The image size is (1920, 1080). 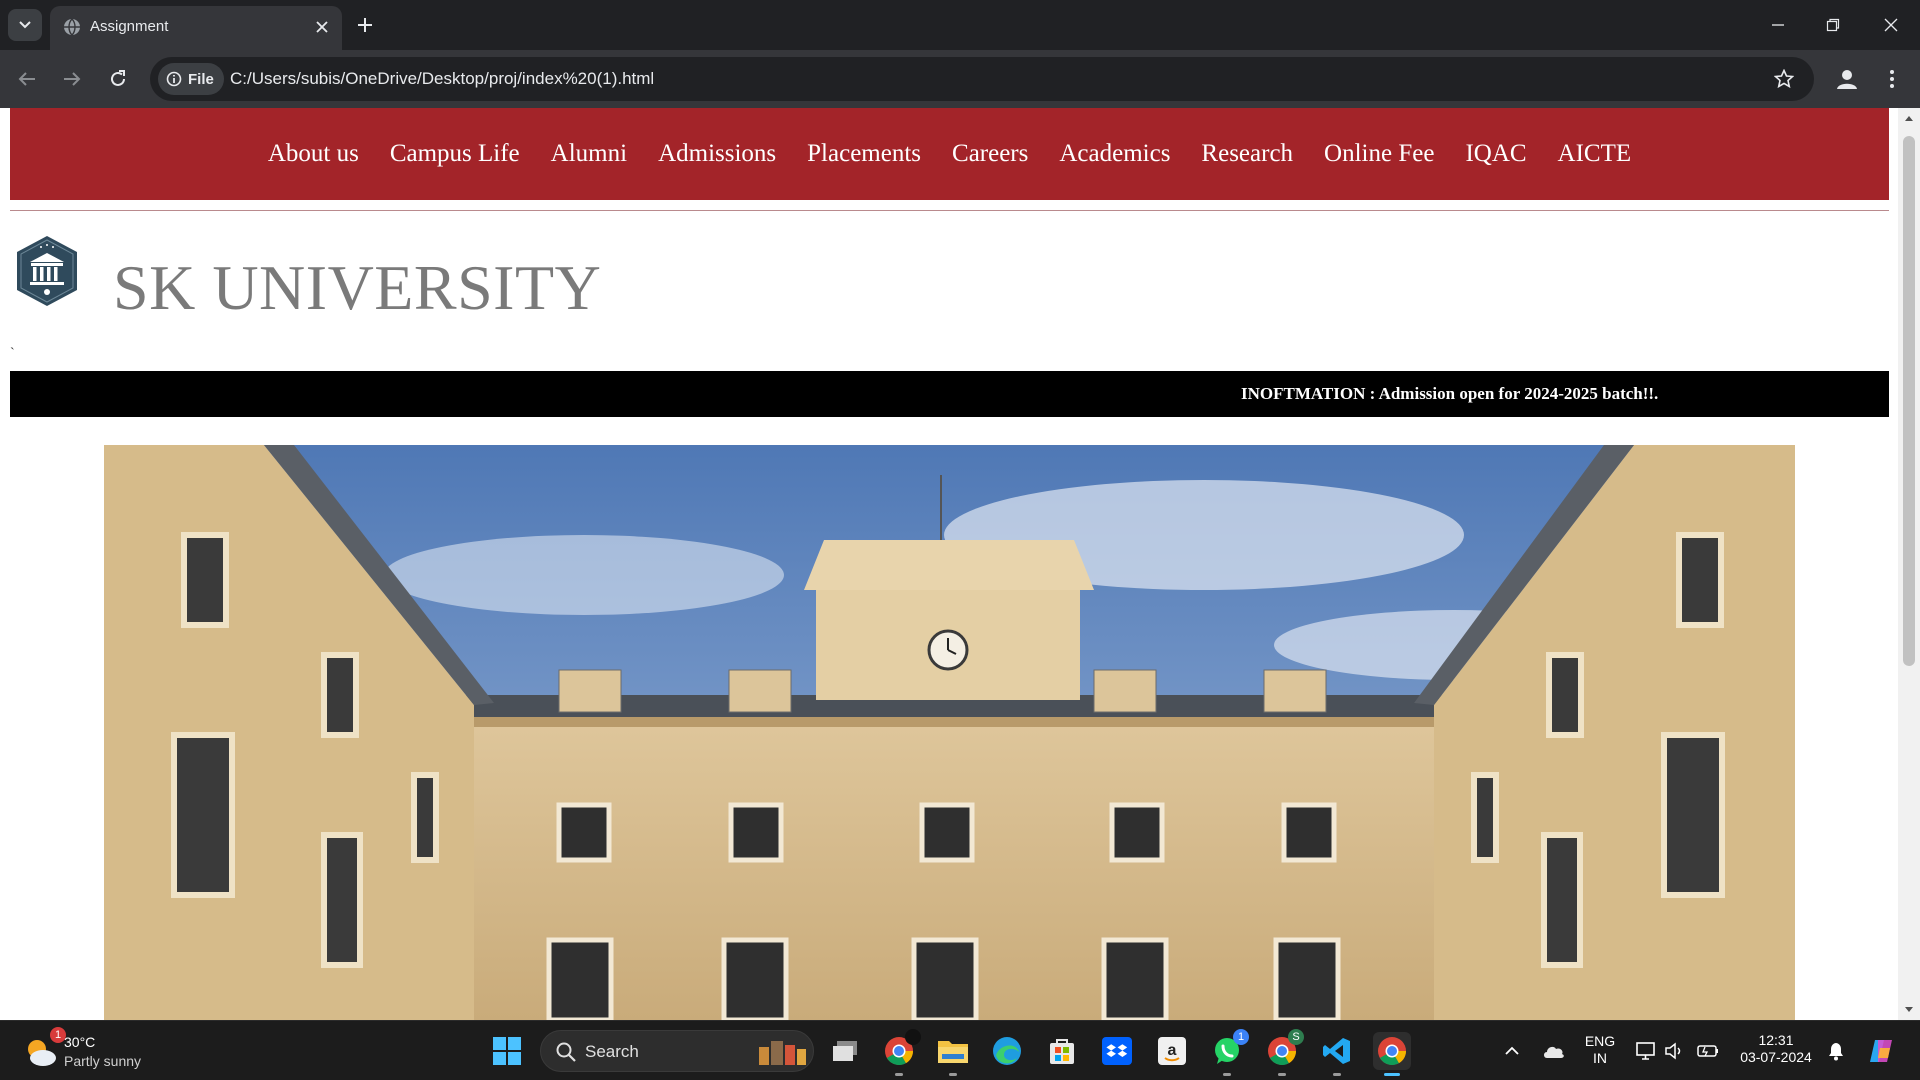 I want to click on restore-button, so click(x=1833, y=25).